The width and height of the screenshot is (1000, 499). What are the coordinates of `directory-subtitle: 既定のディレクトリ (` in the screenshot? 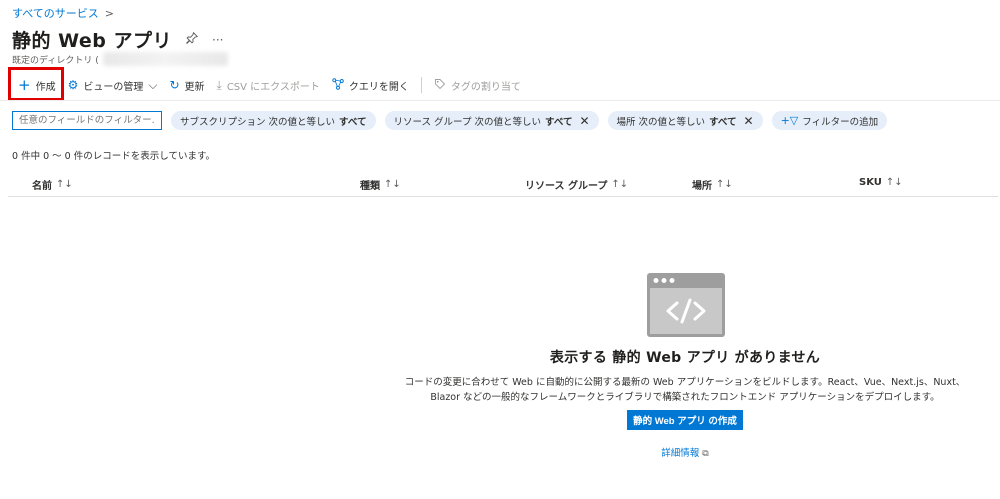 It's located at (120, 59).